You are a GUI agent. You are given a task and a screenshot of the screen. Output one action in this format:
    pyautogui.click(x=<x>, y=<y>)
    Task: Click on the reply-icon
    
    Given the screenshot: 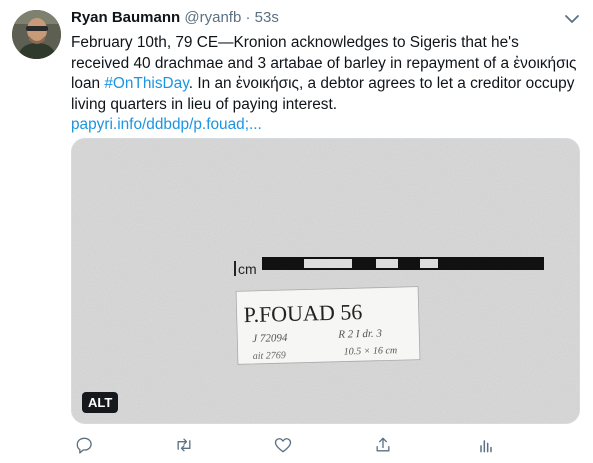 What is the action you would take?
    pyautogui.click(x=84, y=445)
    